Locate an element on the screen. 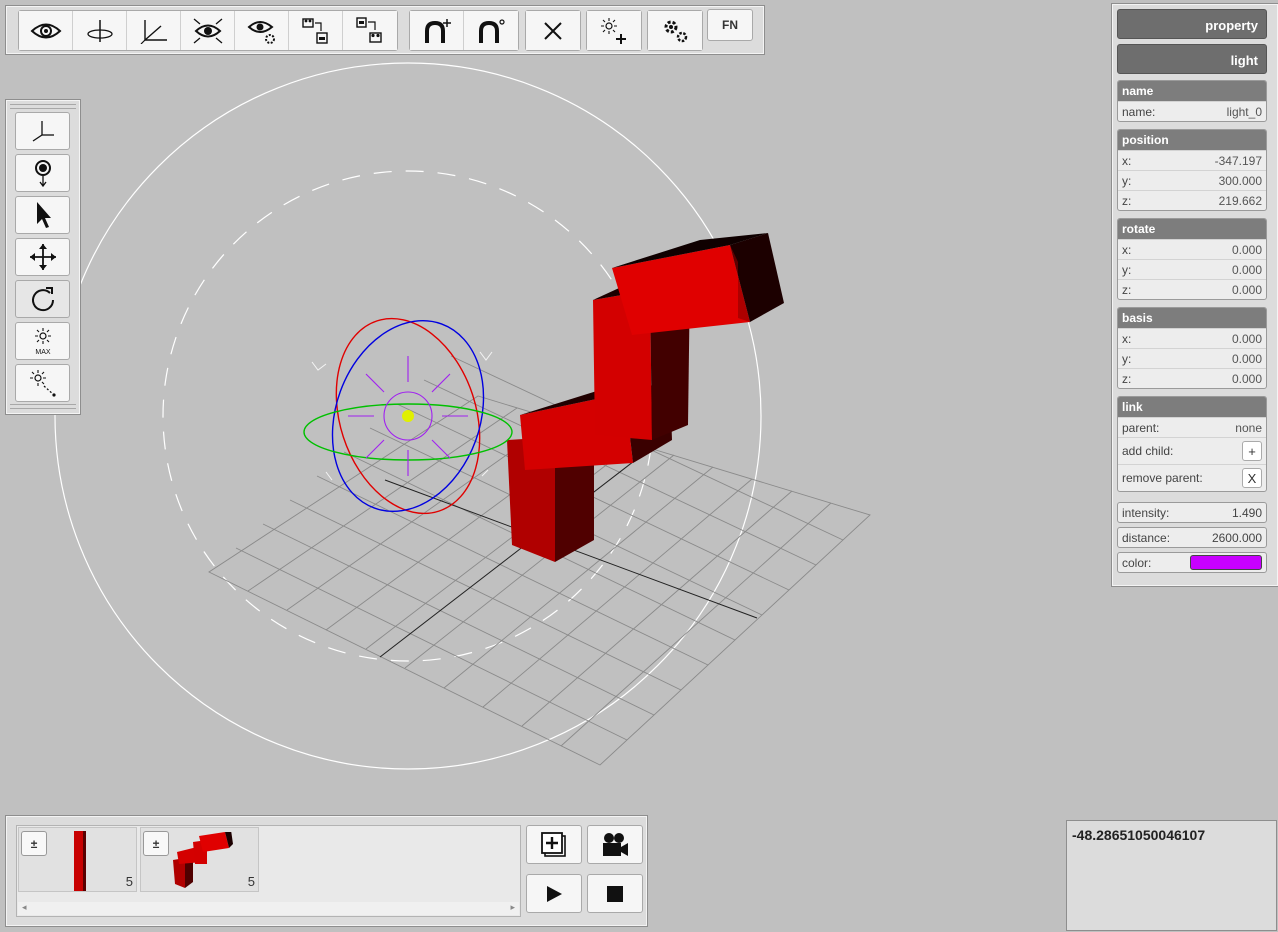 The width and height of the screenshot is (1278, 932). select-tool-button is located at coordinates (42, 215).